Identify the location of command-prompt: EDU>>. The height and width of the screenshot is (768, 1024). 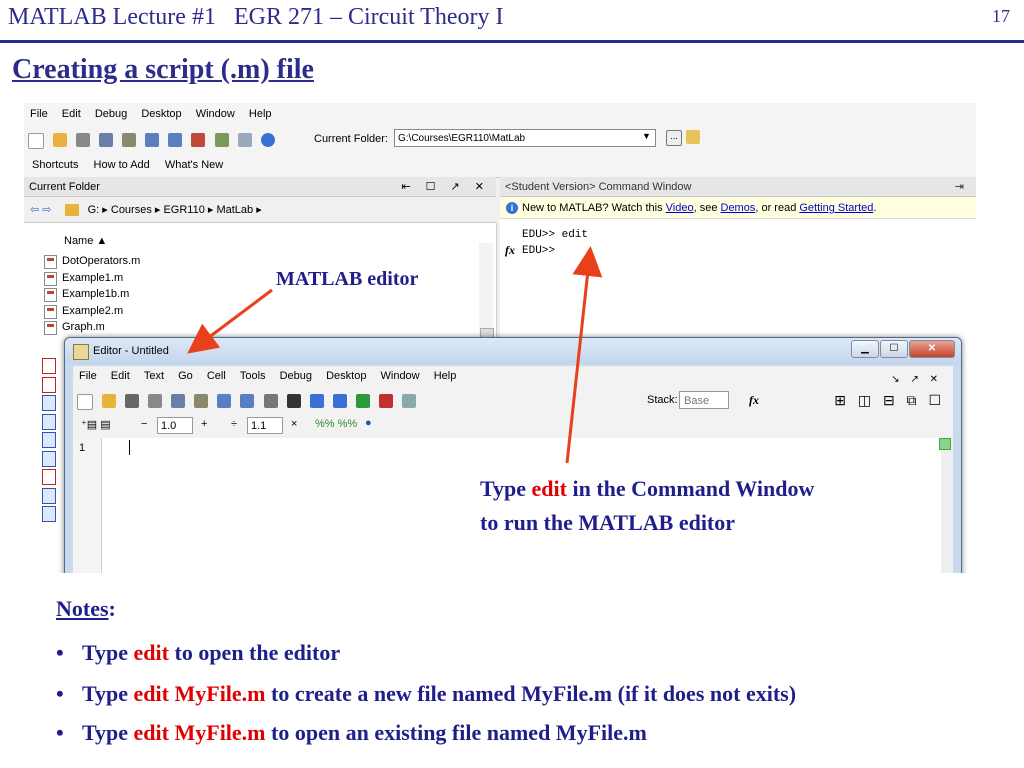
(538, 251).